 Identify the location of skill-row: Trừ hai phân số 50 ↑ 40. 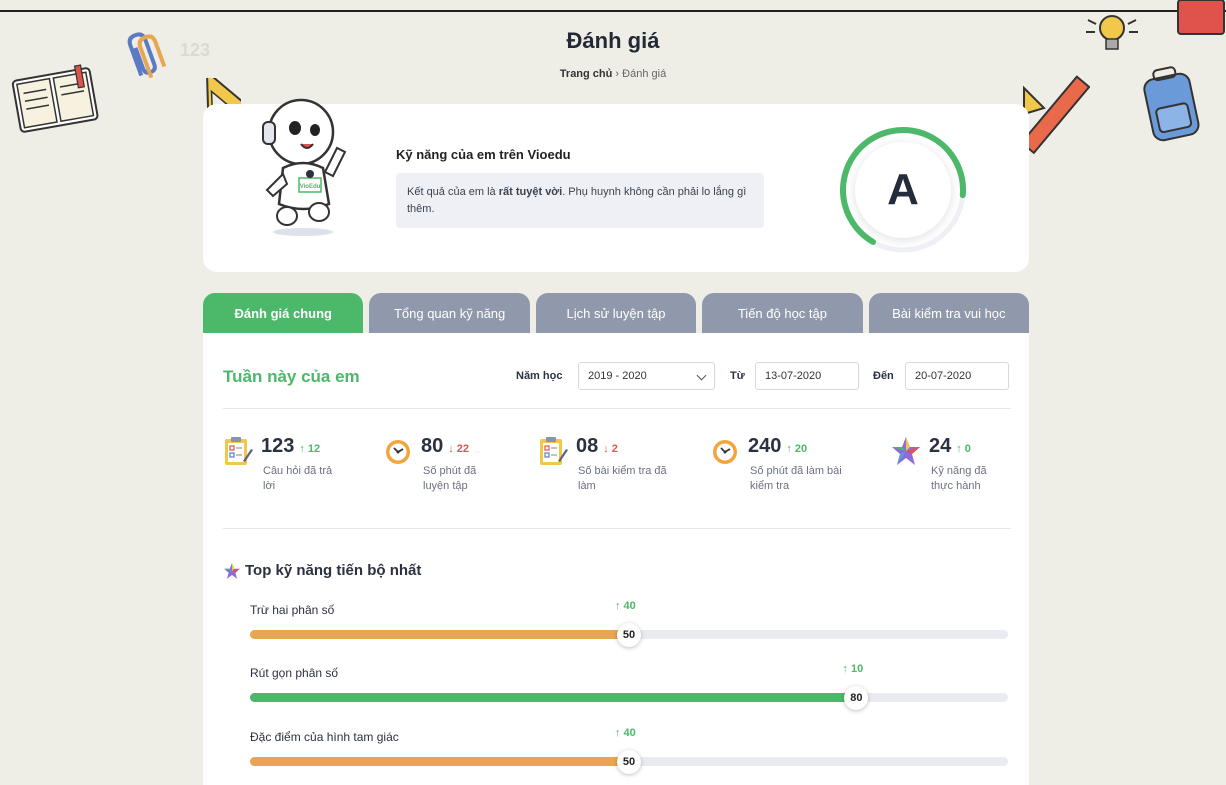
(630, 631).